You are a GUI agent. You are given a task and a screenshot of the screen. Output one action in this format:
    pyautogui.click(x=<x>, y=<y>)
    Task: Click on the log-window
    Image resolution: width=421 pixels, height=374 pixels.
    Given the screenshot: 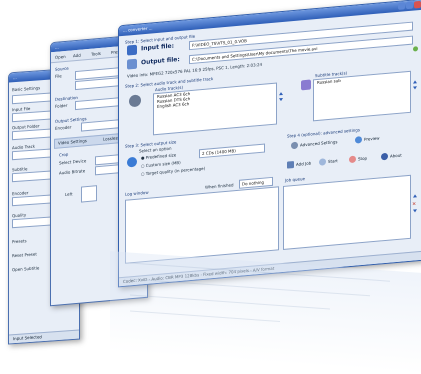 What is the action you would take?
    pyautogui.click(x=202, y=225)
    